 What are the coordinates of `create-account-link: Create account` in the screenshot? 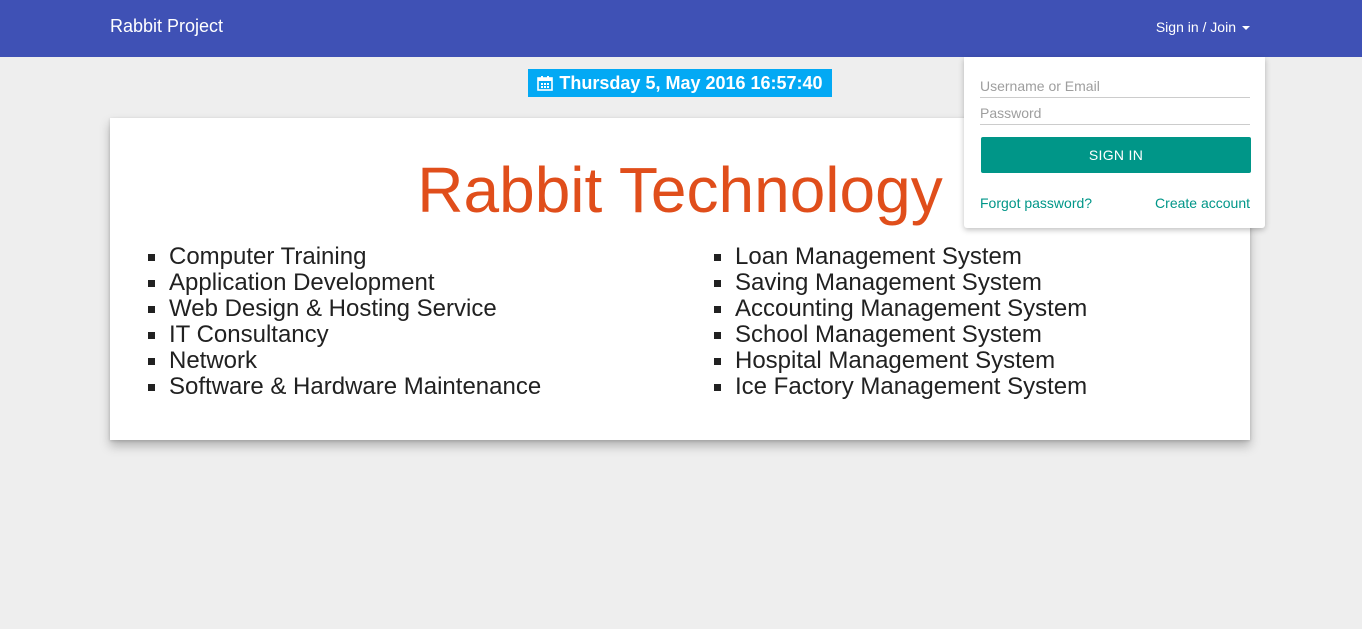 It's located at (1202, 203).